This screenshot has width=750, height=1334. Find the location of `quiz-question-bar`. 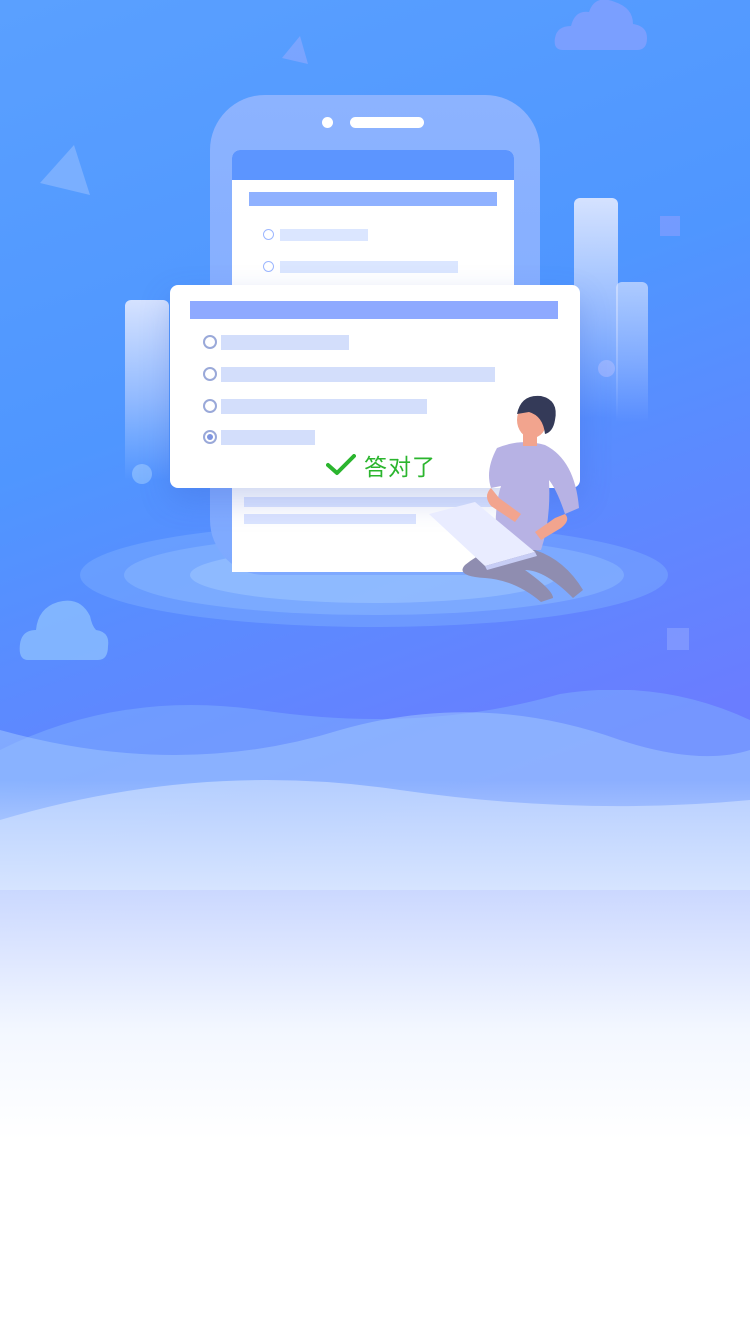

quiz-question-bar is located at coordinates (374, 310).